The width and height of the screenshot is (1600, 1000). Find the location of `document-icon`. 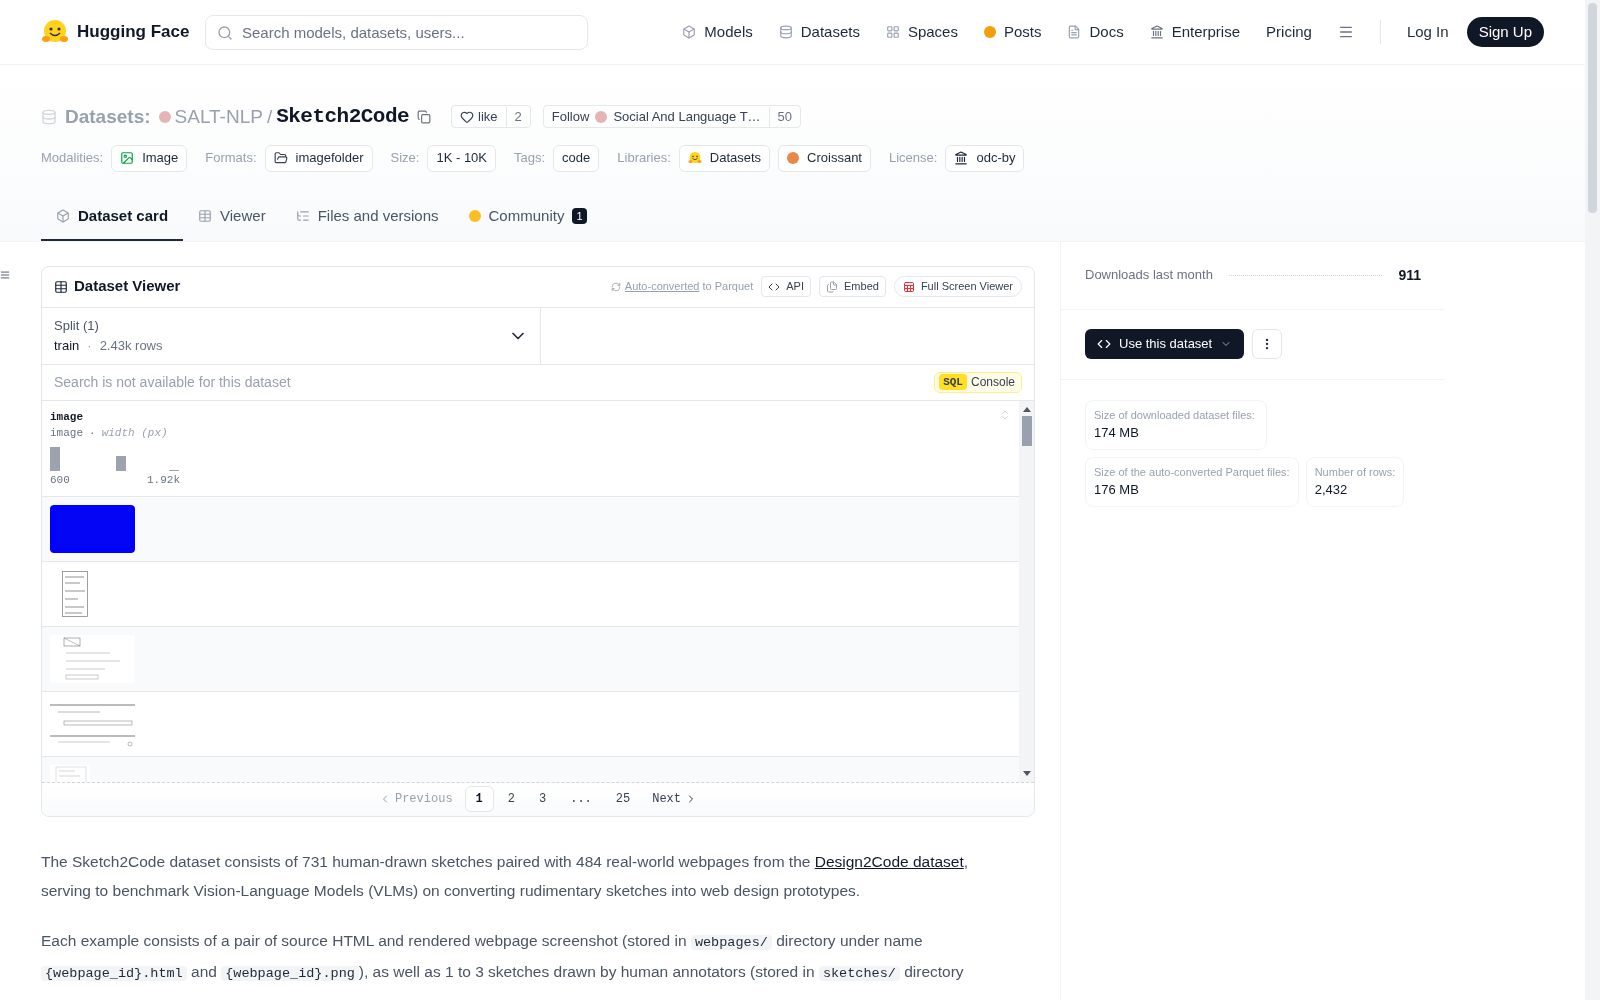

document-icon is located at coordinates (1074, 32).